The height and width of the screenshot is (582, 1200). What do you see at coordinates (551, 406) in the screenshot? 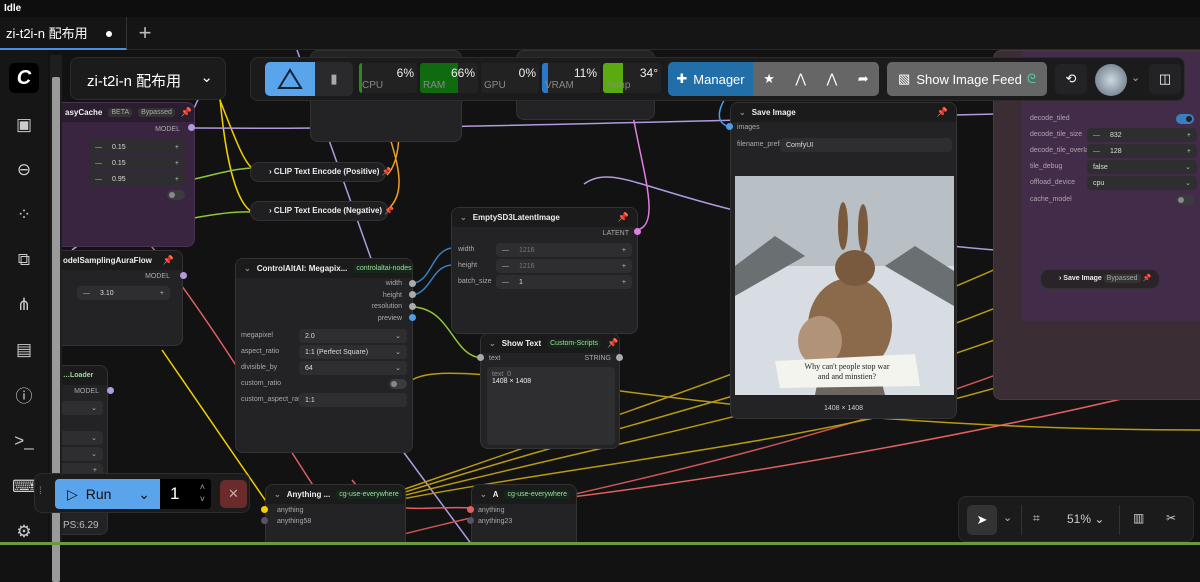
I see `text-output-area: text_0 1408 × 1408` at bounding box center [551, 406].